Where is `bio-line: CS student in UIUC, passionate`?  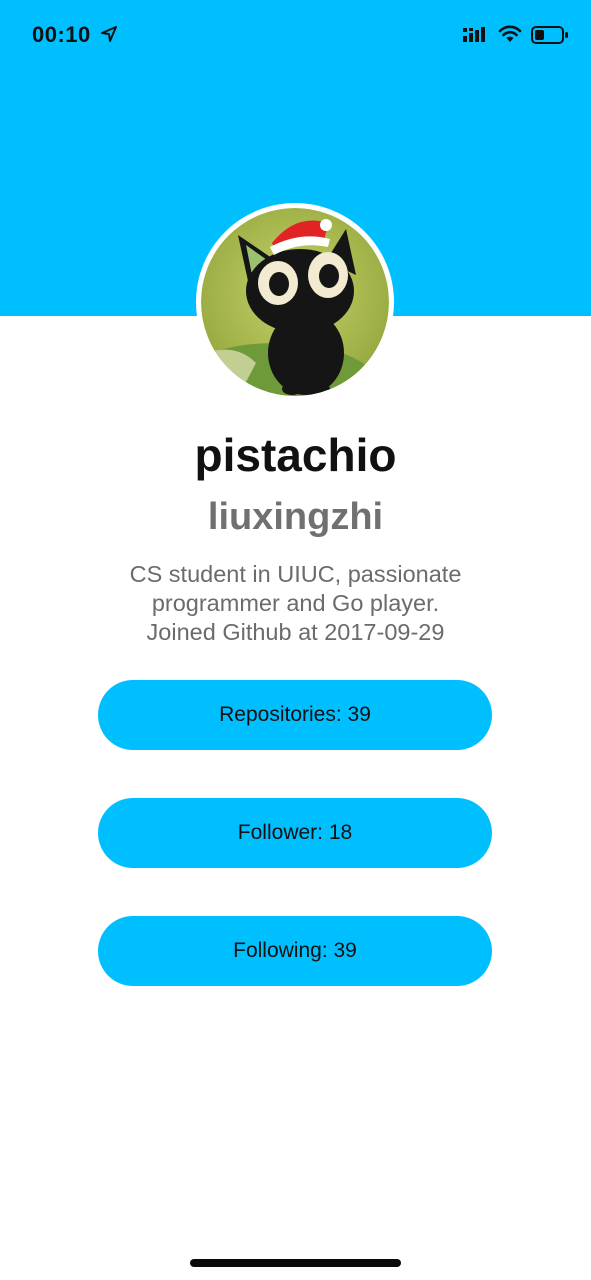
bio-line: CS student in UIUC, passionate is located at coordinates (295, 574).